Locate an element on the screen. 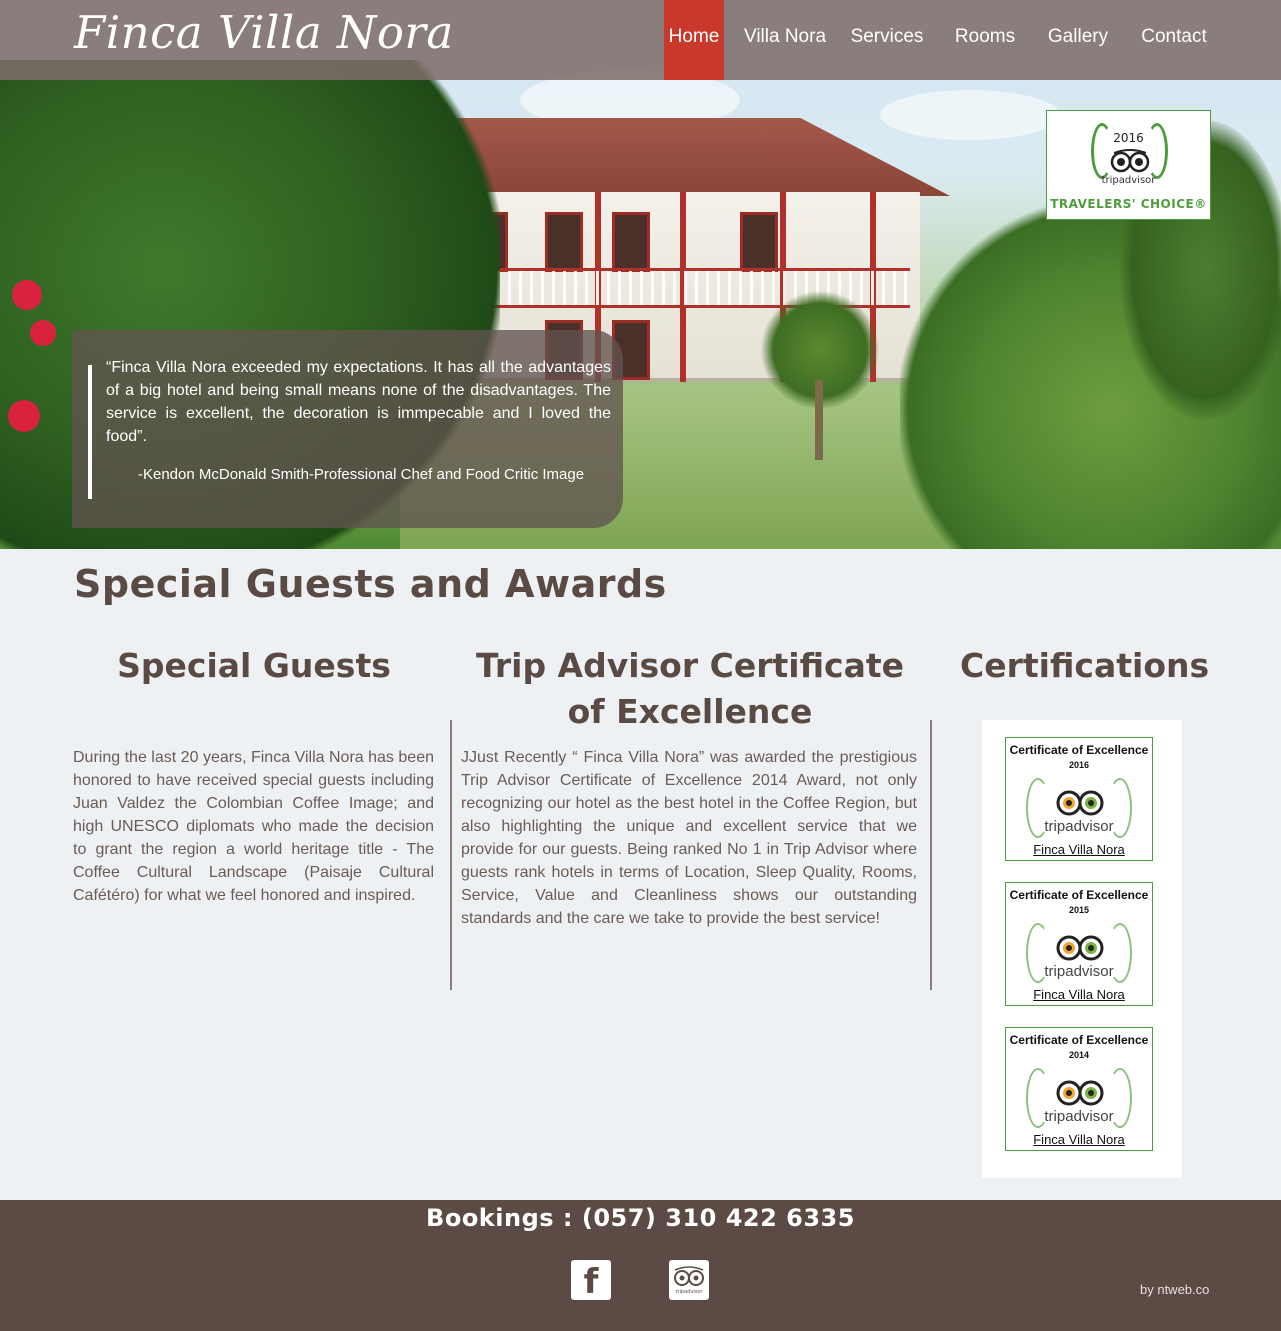 This screenshot has width=1281, height=1331. award-label: TRAVELERS' CHOICE® is located at coordinates (1128, 204).